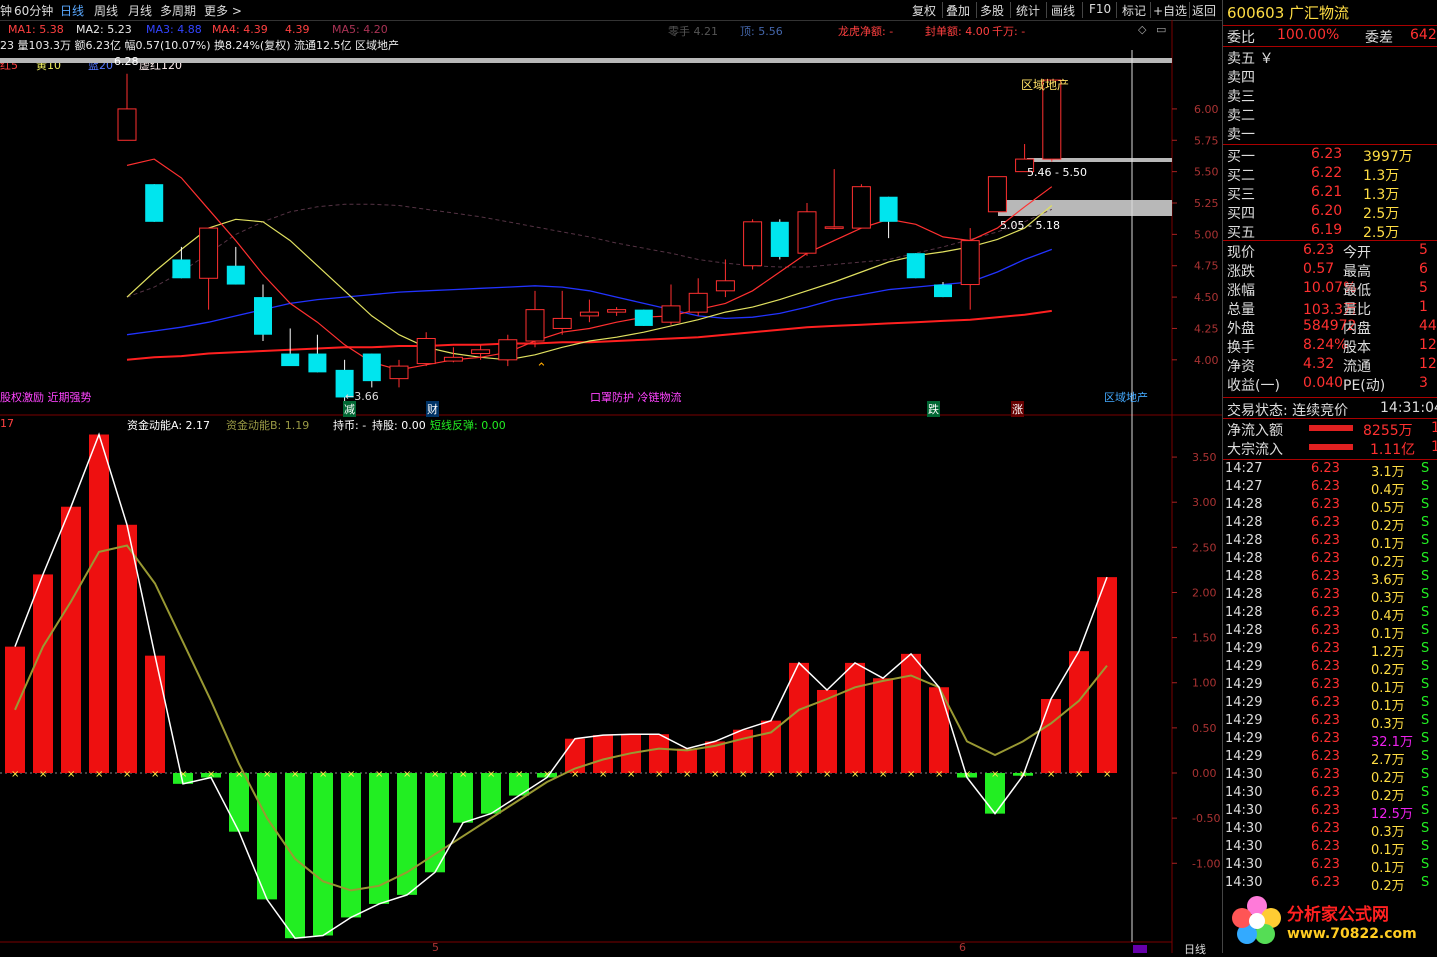  Describe the element at coordinates (1338, 915) in the screenshot. I see `watermark-title: 分析家公式网` at that location.